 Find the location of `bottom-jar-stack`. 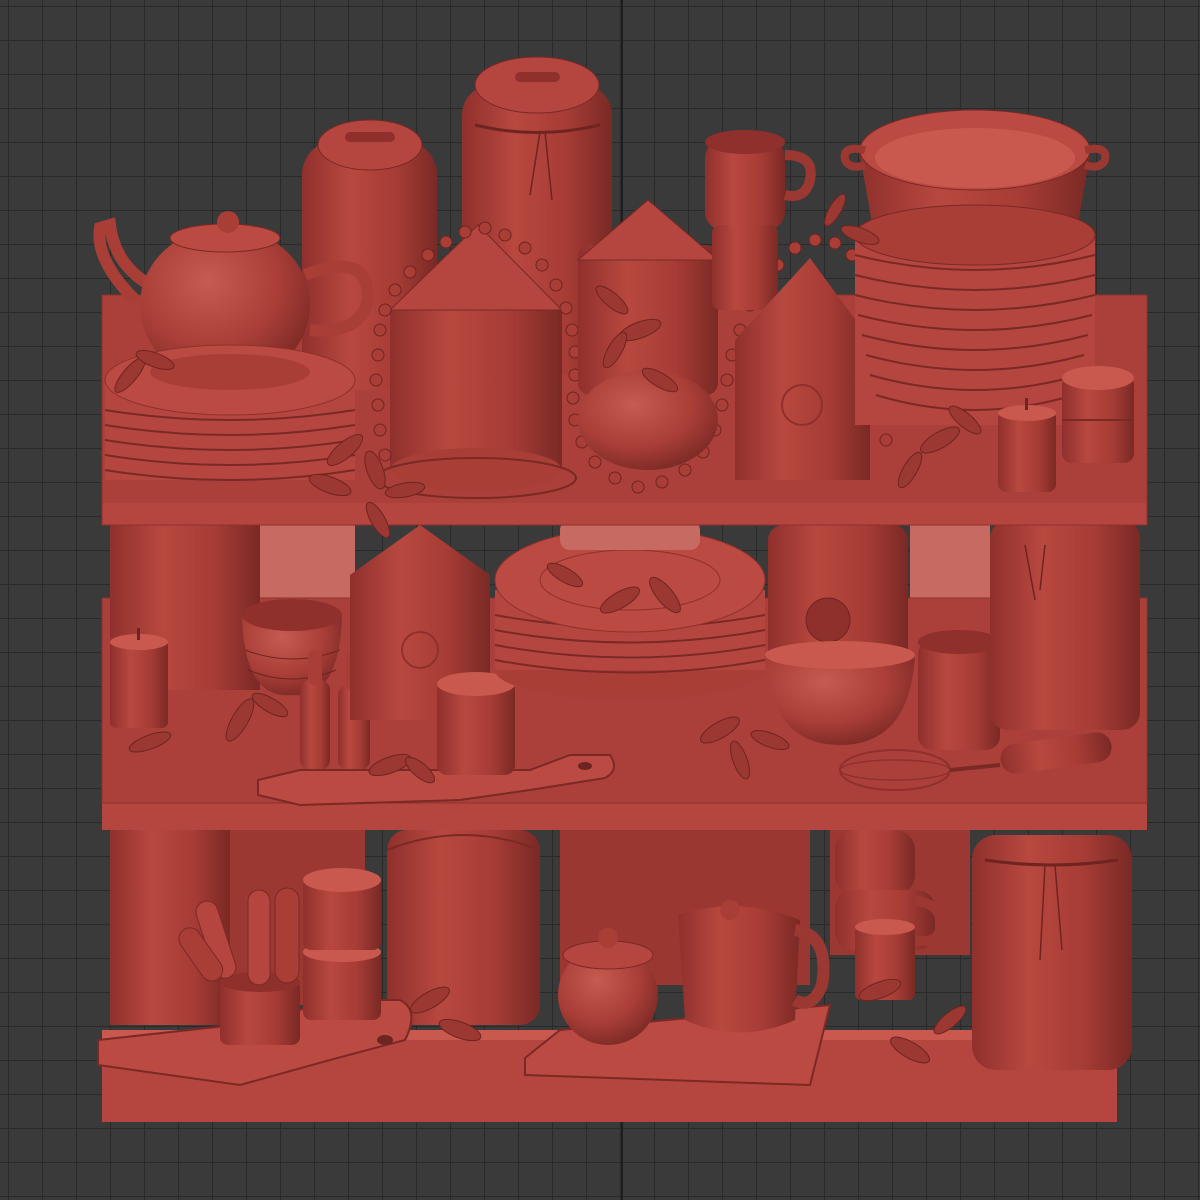

bottom-jar-stack is located at coordinates (342, 944).